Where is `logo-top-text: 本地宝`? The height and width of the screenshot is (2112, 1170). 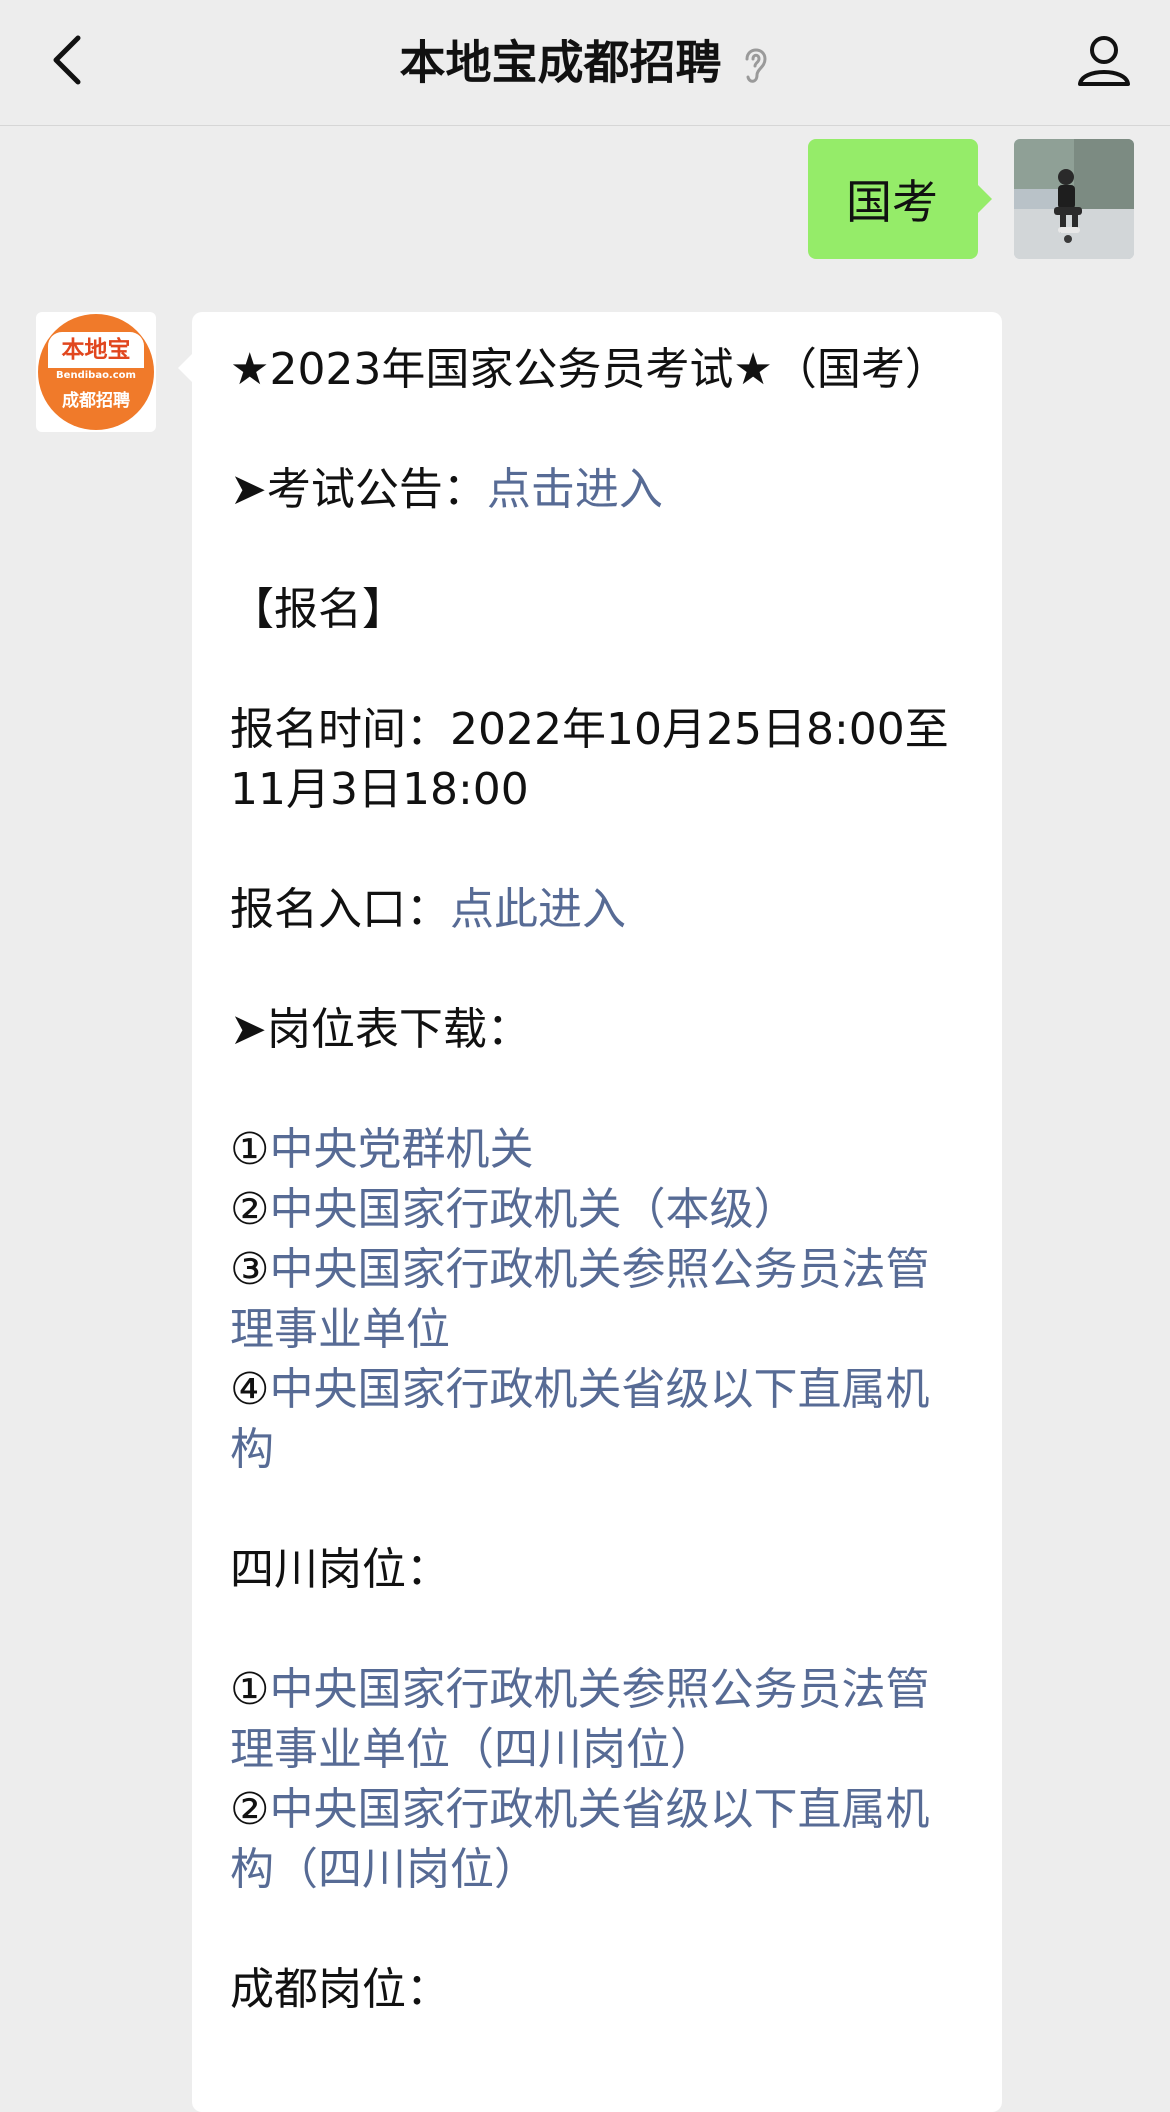 logo-top-text: 本地宝 is located at coordinates (96, 350).